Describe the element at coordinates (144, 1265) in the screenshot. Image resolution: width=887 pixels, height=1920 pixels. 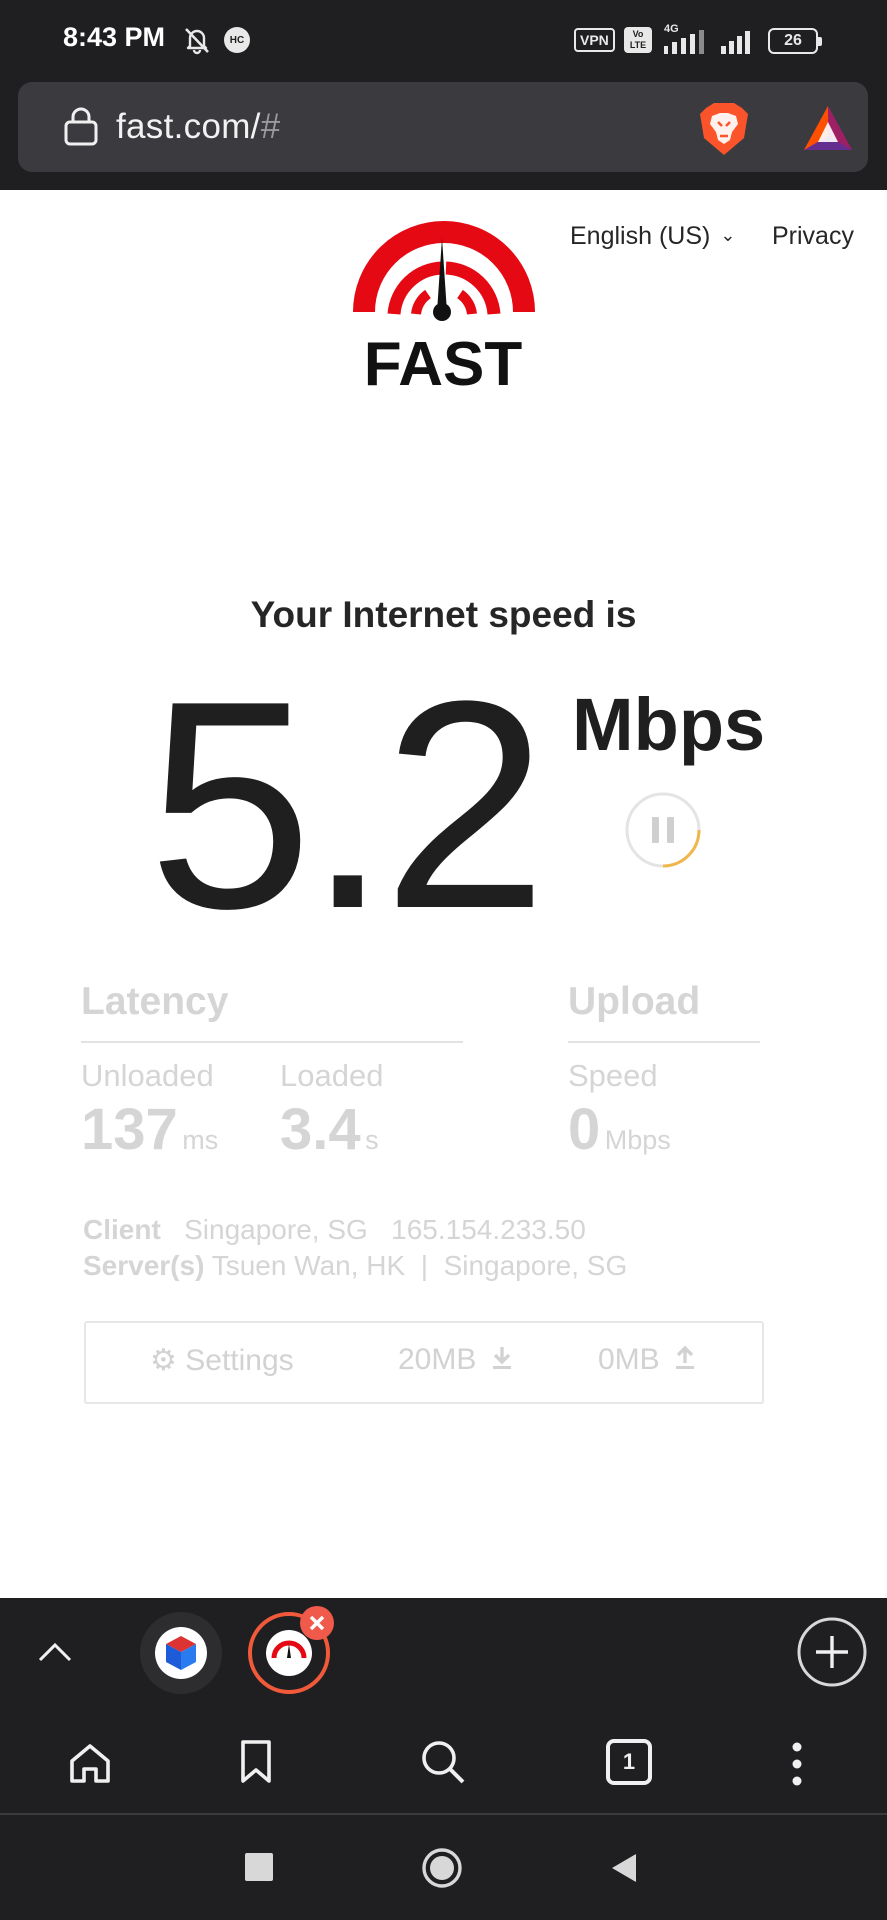
I see `server-label: Server(s)` at that location.